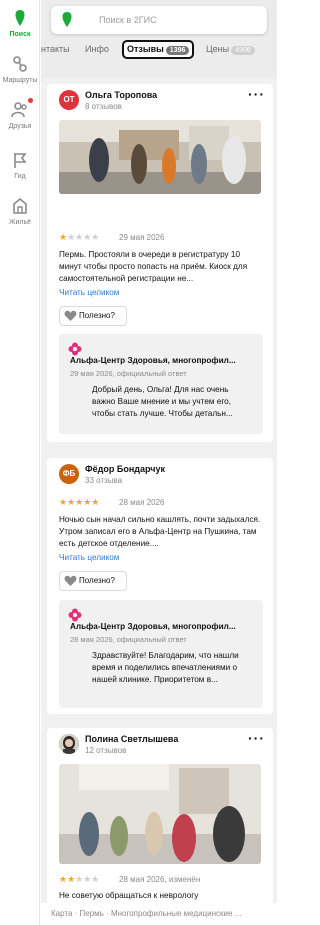 The image size is (320, 925). What do you see at coordinates (69, 474) in the screenshot?
I see `avatar: ФБ` at bounding box center [69, 474].